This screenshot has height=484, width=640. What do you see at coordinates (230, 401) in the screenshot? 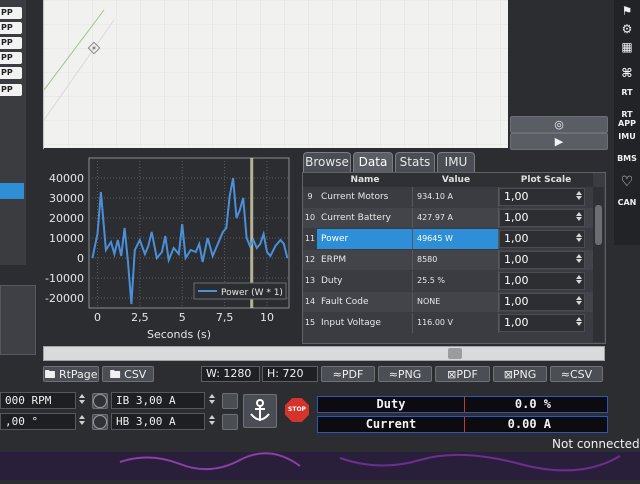
I see `ib-link-button` at bounding box center [230, 401].